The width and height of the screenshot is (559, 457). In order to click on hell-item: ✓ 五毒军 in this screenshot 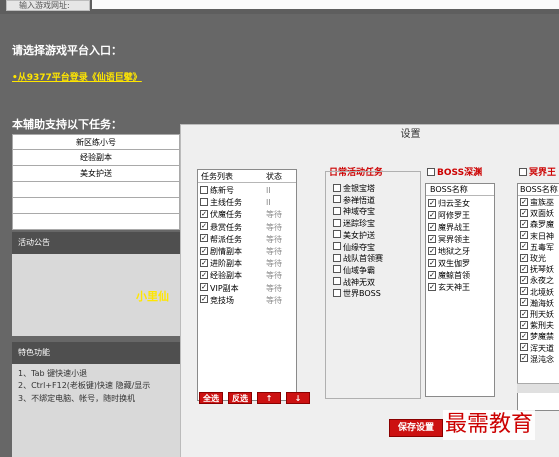, I will do `click(537, 247)`.